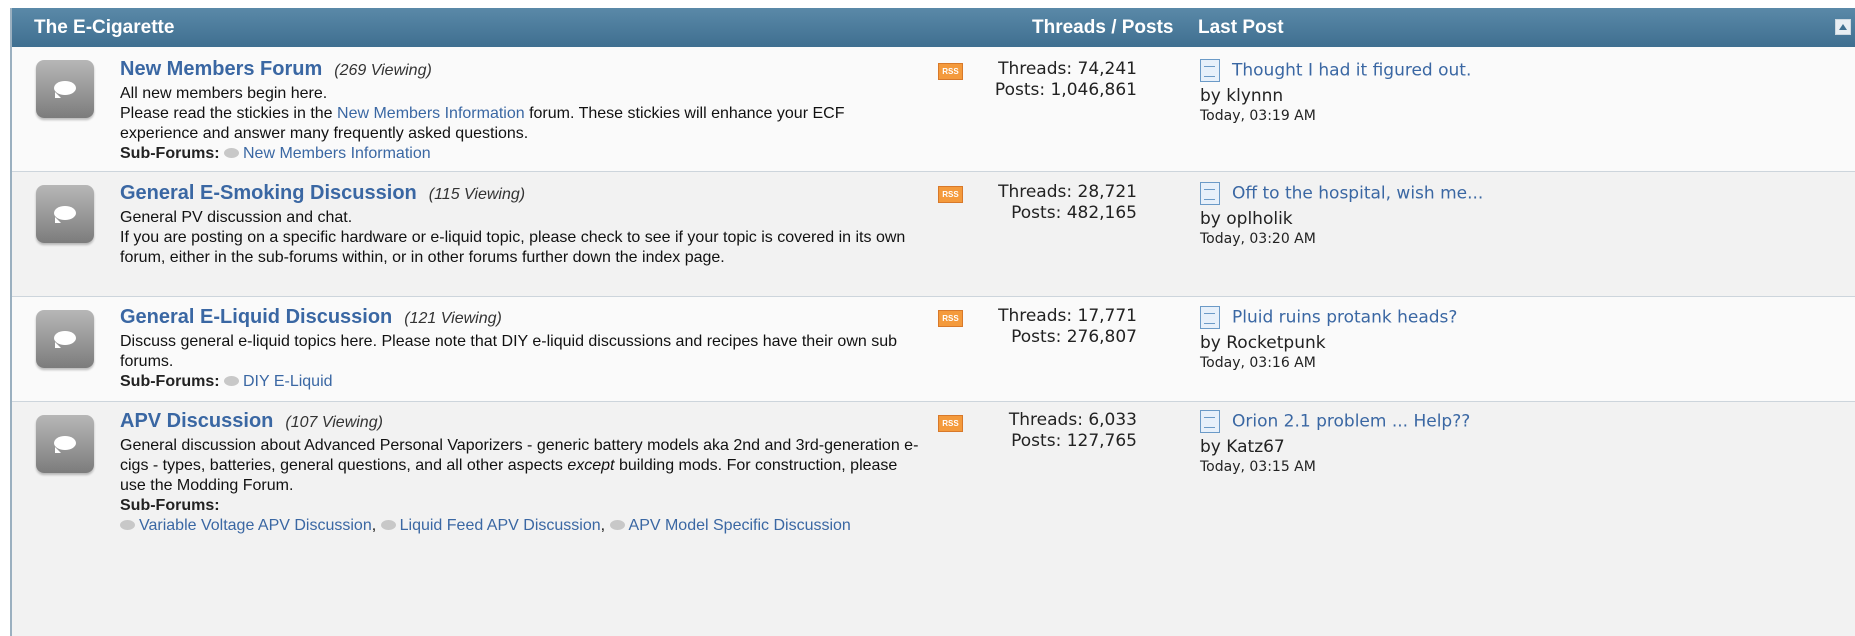 Image resolution: width=1855 pixels, height=636 pixels. Describe the element at coordinates (1328, 343) in the screenshot. I see `last-post-author: by Rocketpunk` at that location.